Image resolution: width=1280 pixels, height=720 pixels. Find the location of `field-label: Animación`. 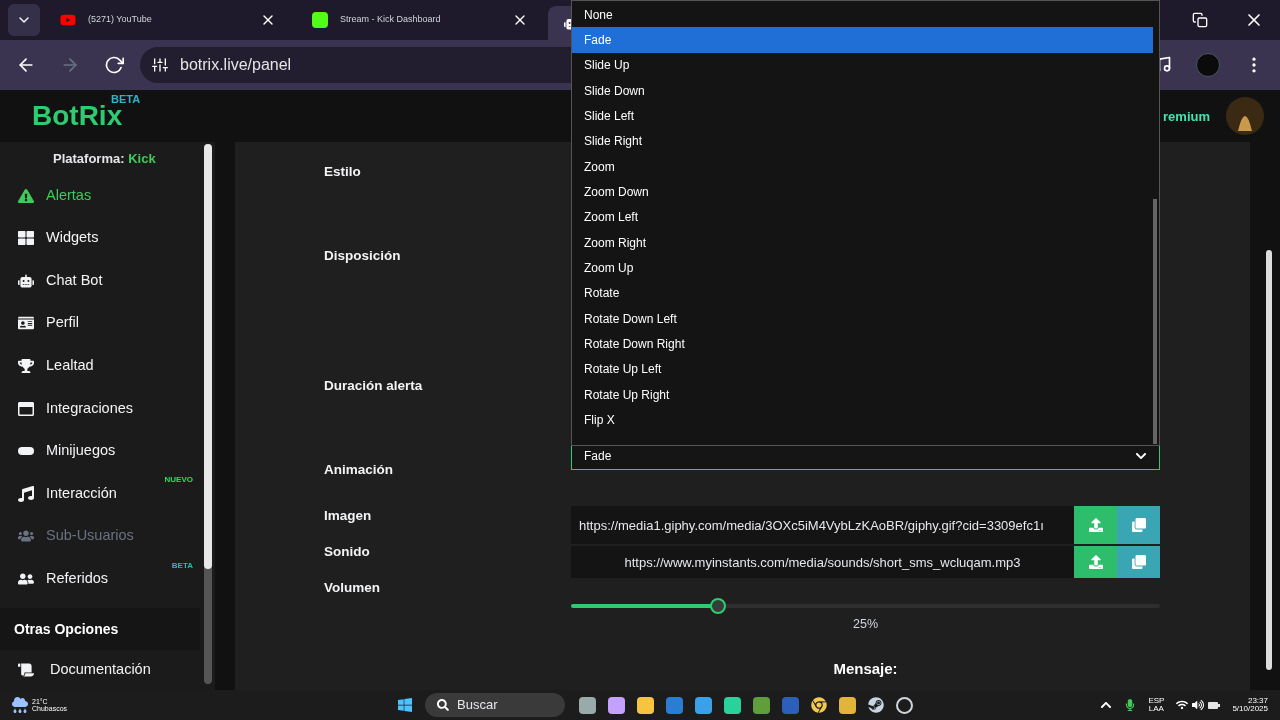

field-label: Animación is located at coordinates (358, 470).